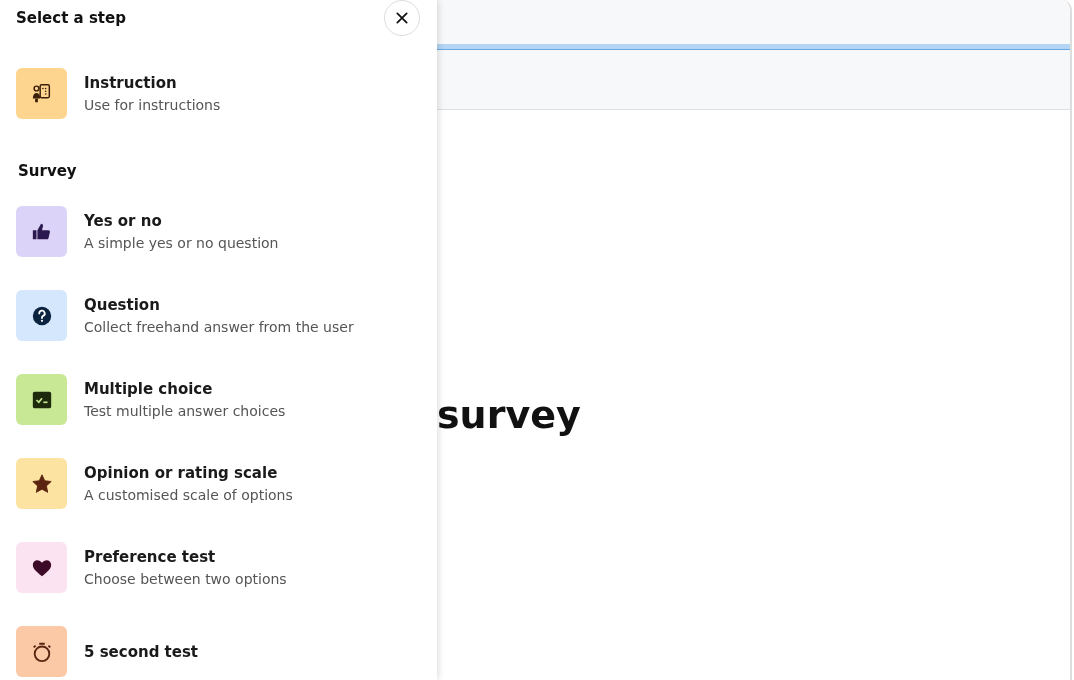  Describe the element at coordinates (213, 567) in the screenshot. I see `step-option: Preference test Choose between two options` at that location.